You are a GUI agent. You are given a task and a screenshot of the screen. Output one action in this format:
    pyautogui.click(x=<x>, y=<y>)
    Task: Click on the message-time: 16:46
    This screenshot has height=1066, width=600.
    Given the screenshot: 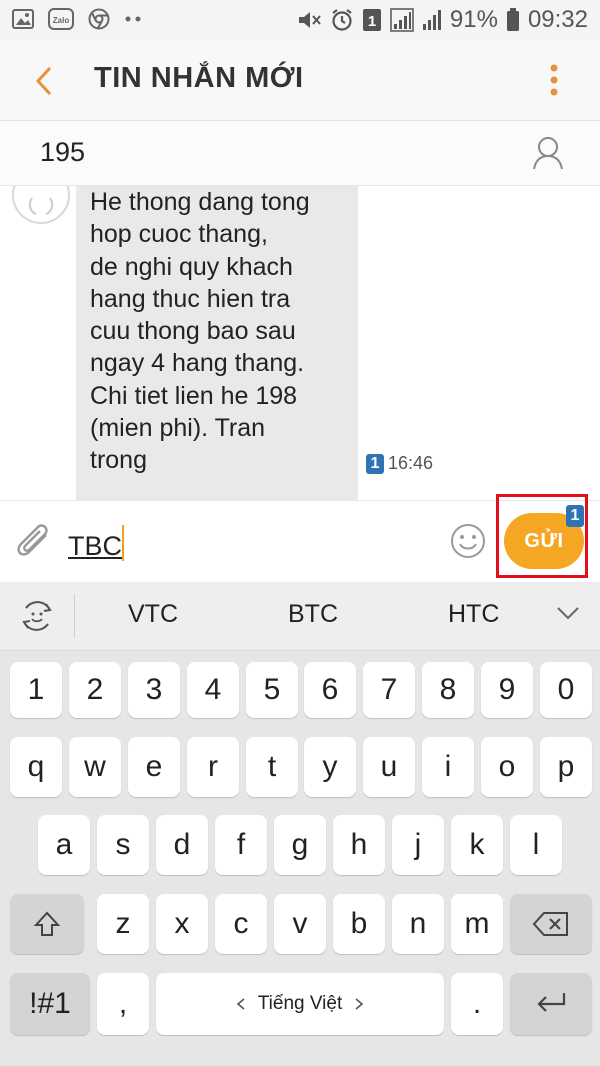 What is the action you would take?
    pyautogui.click(x=411, y=463)
    